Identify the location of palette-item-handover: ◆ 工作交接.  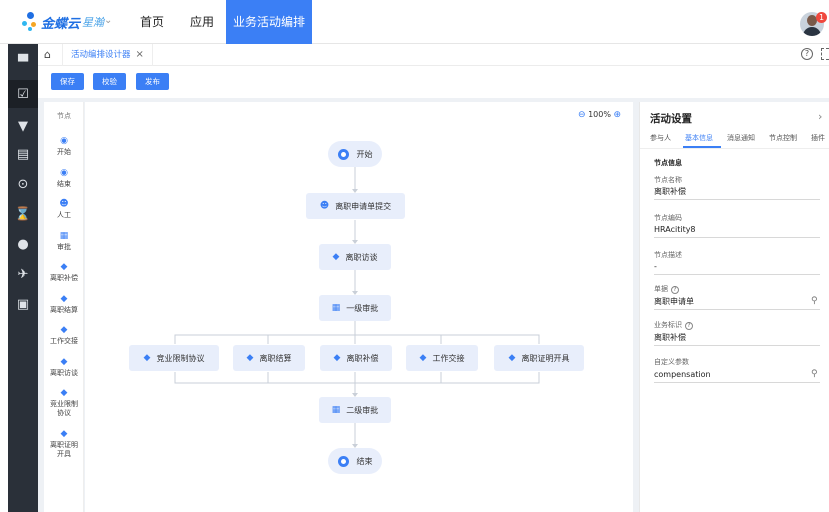
(64, 335).